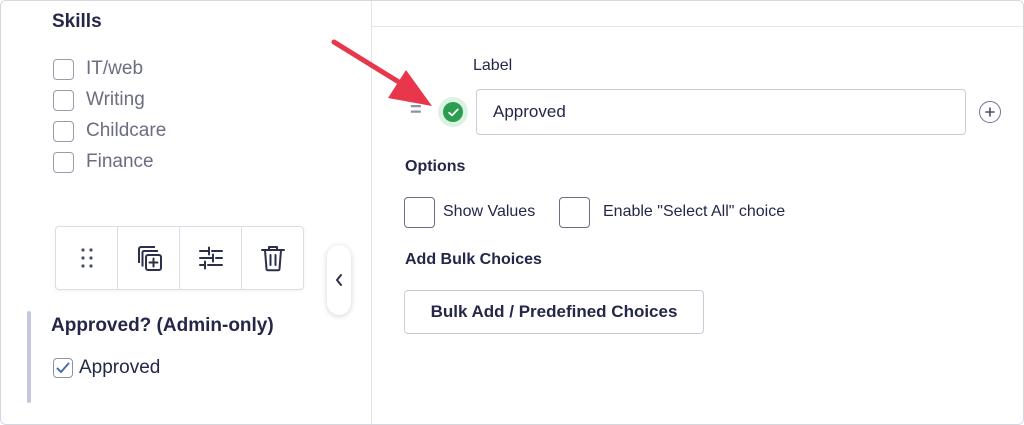  Describe the element at coordinates (697, 26) in the screenshot. I see `section-divider` at that location.